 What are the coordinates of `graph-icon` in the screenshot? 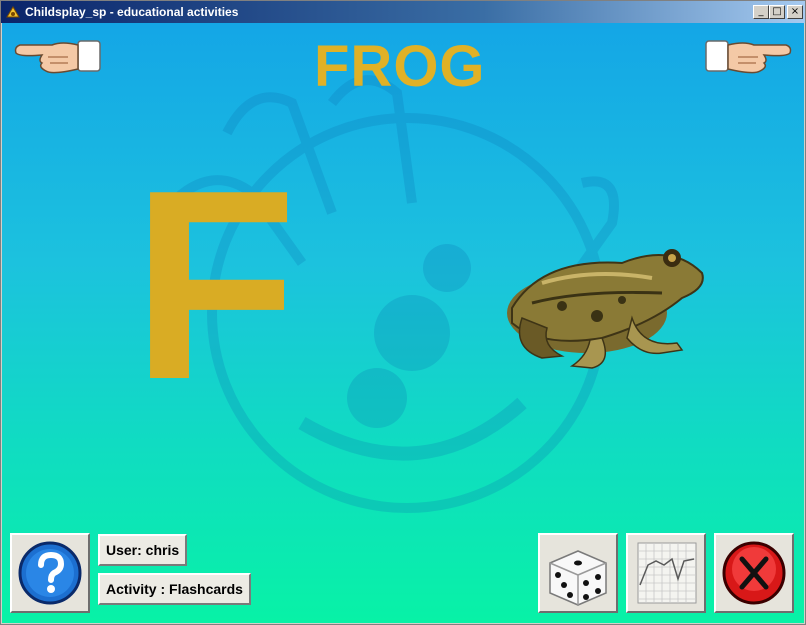 It's located at (667, 573).